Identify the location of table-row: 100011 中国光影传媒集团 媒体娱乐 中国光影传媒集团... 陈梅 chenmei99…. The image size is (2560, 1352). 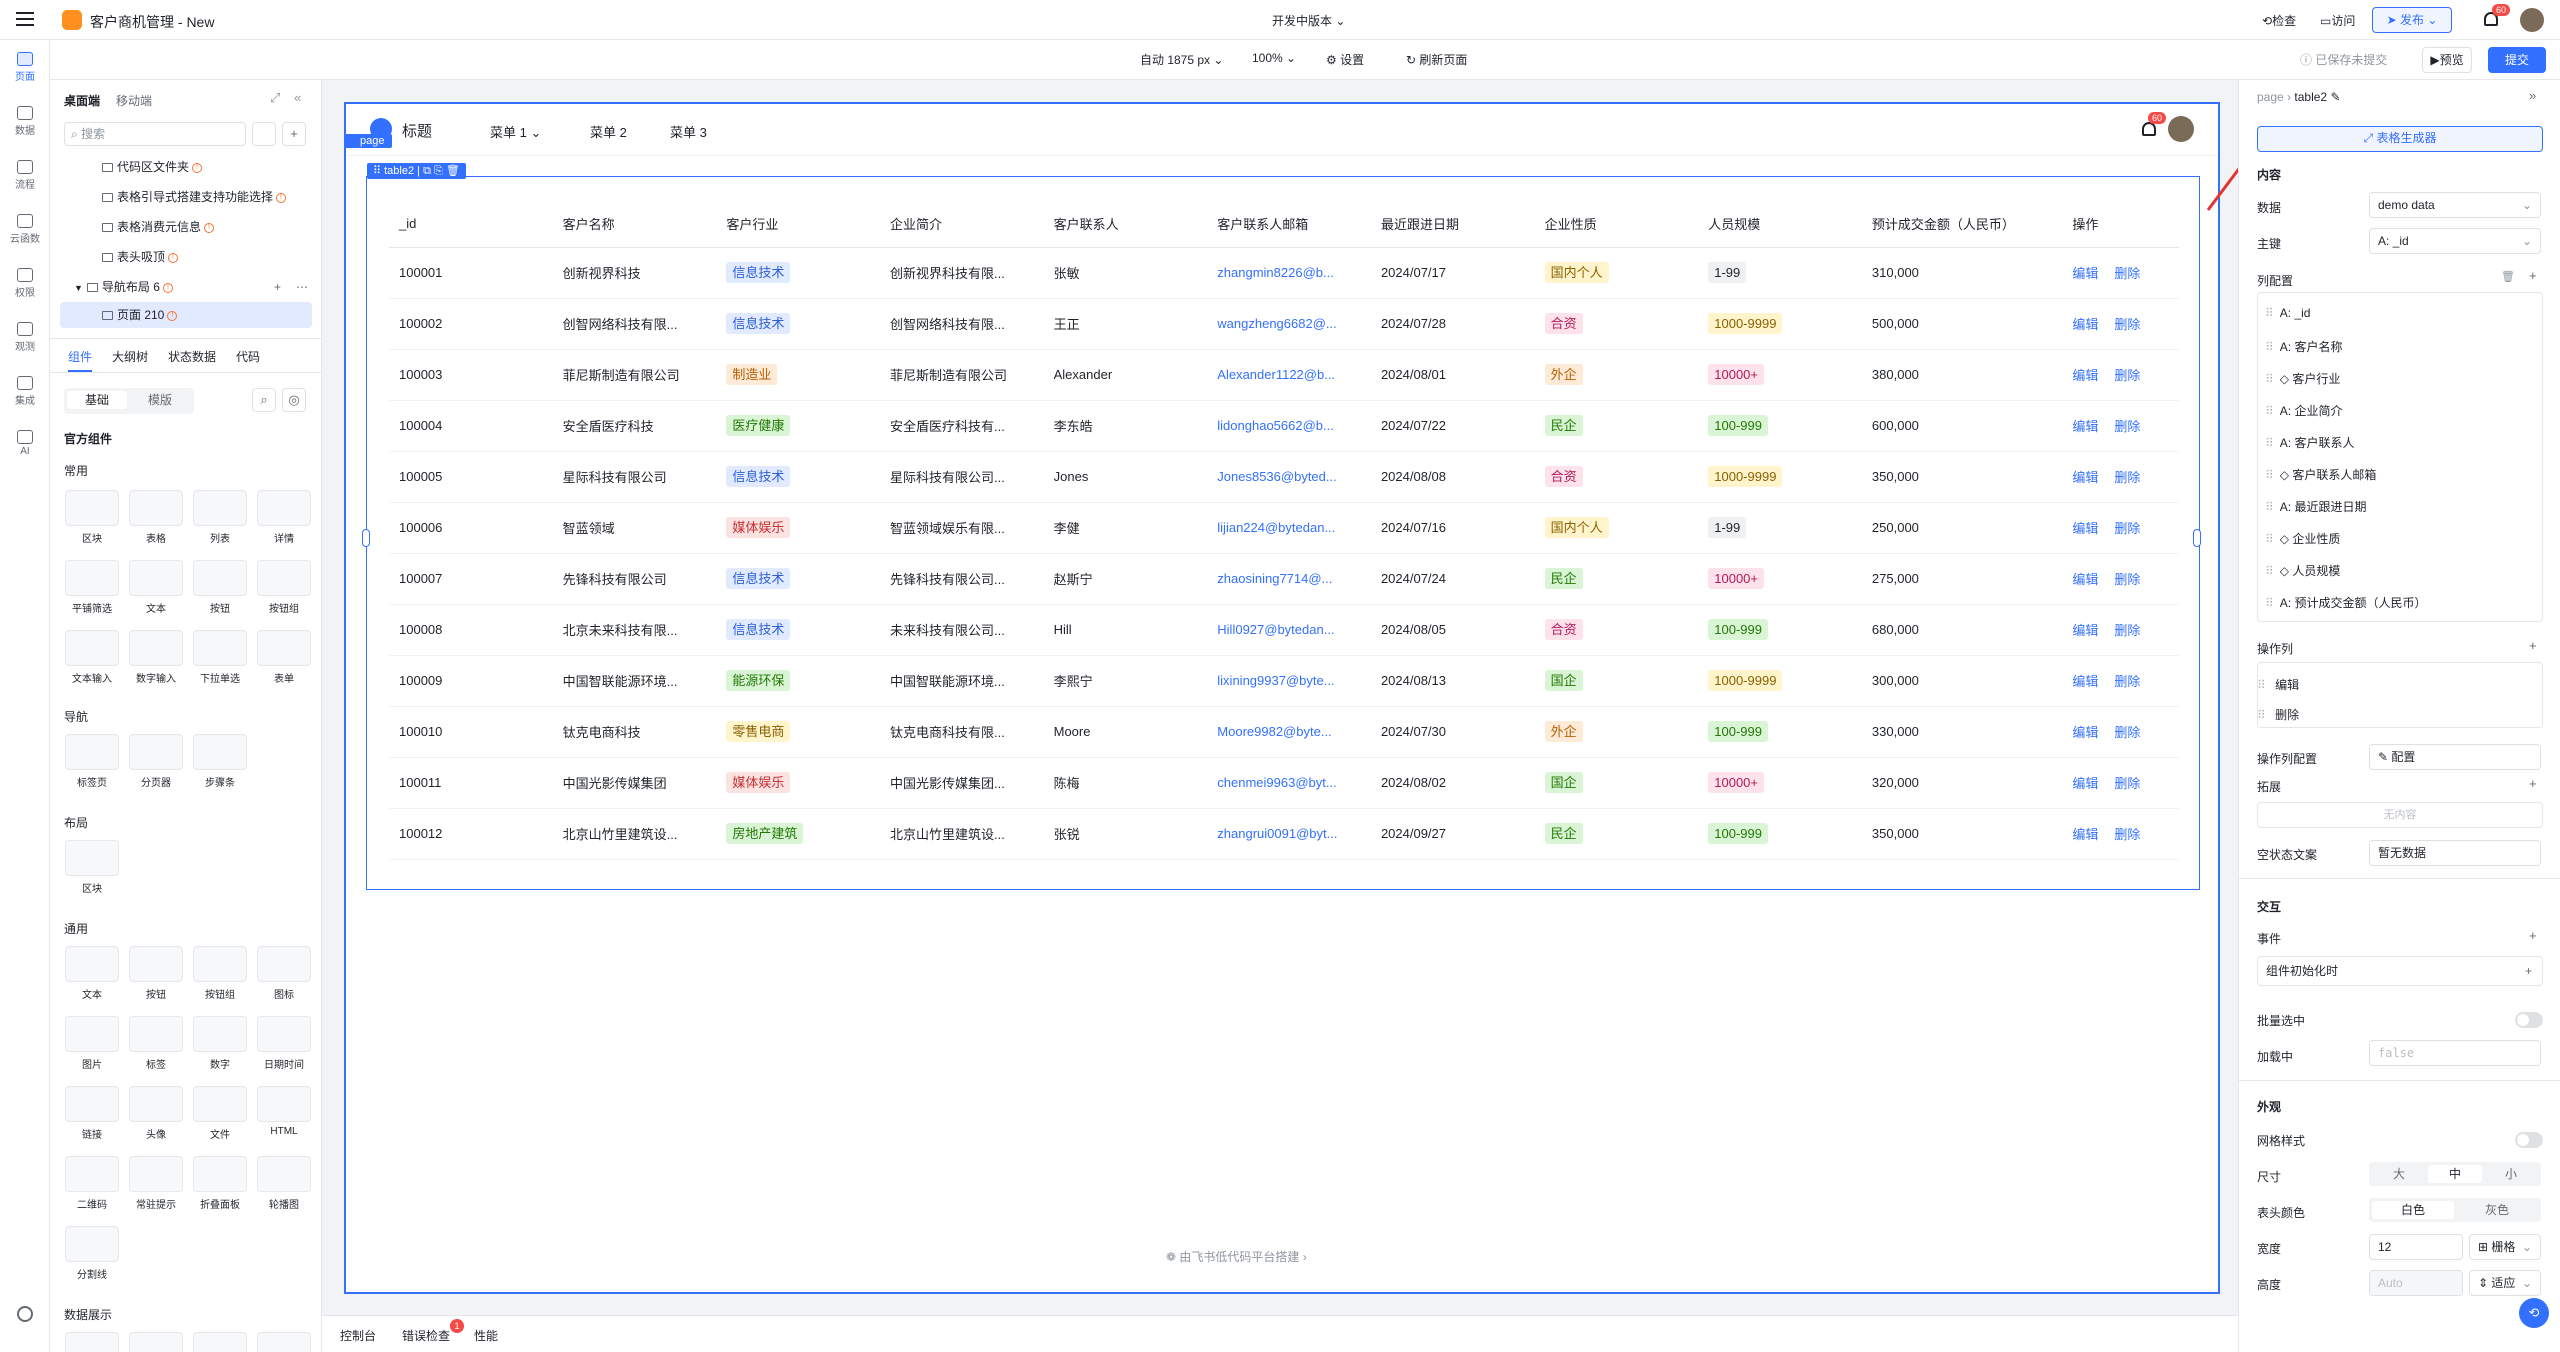
(1284, 783).